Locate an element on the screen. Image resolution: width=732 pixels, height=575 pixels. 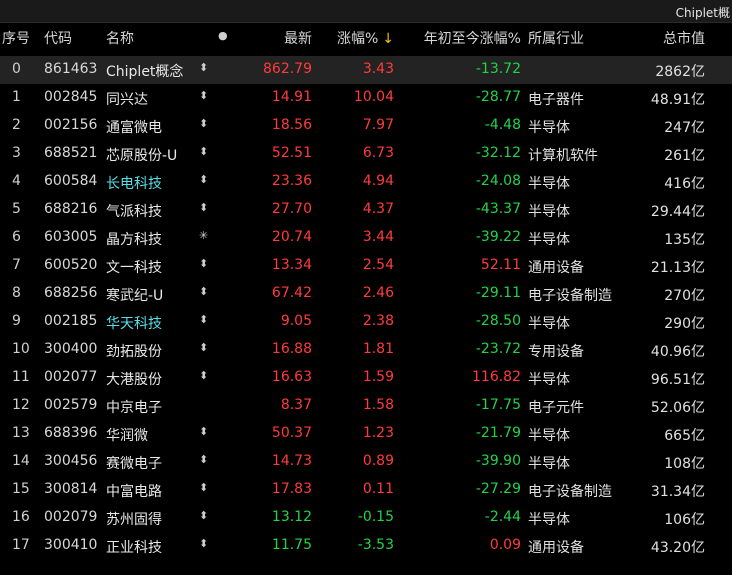
table-row: 0 861463 Chiplet概念 ⬍ 862.79 3.43 -13.72 2862亿 is located at coordinates (366, 70).